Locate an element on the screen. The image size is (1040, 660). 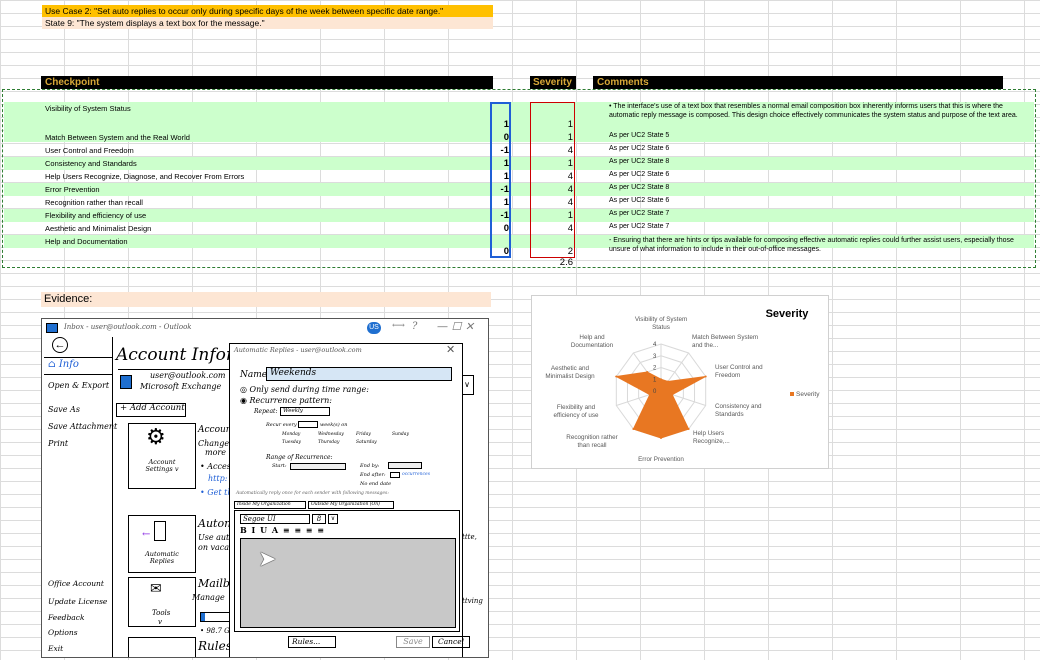
tab-outside-organization: Outside My Organization (On) is located at coordinates (351, 505).